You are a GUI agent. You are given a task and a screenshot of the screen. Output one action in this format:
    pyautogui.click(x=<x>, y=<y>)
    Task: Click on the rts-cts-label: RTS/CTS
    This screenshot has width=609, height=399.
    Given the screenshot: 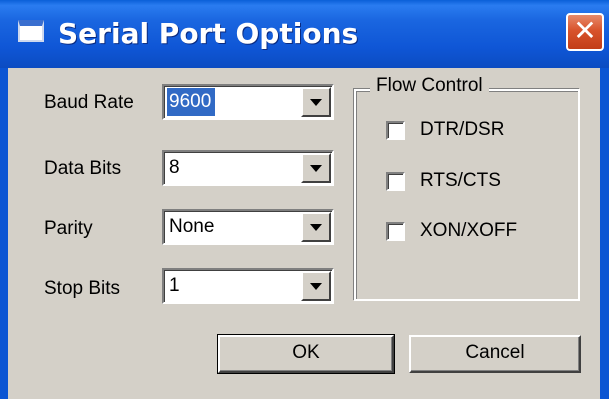 What is the action you would take?
    pyautogui.click(x=460, y=180)
    